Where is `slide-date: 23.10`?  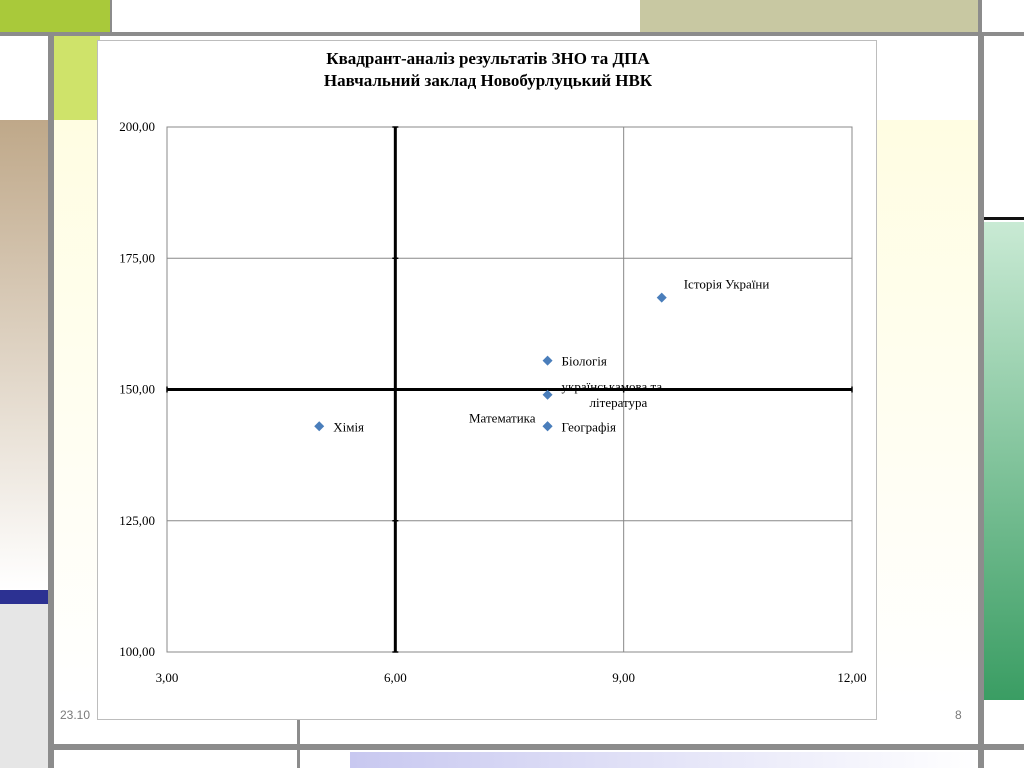
slide-date: 23.10 is located at coordinates (75, 715).